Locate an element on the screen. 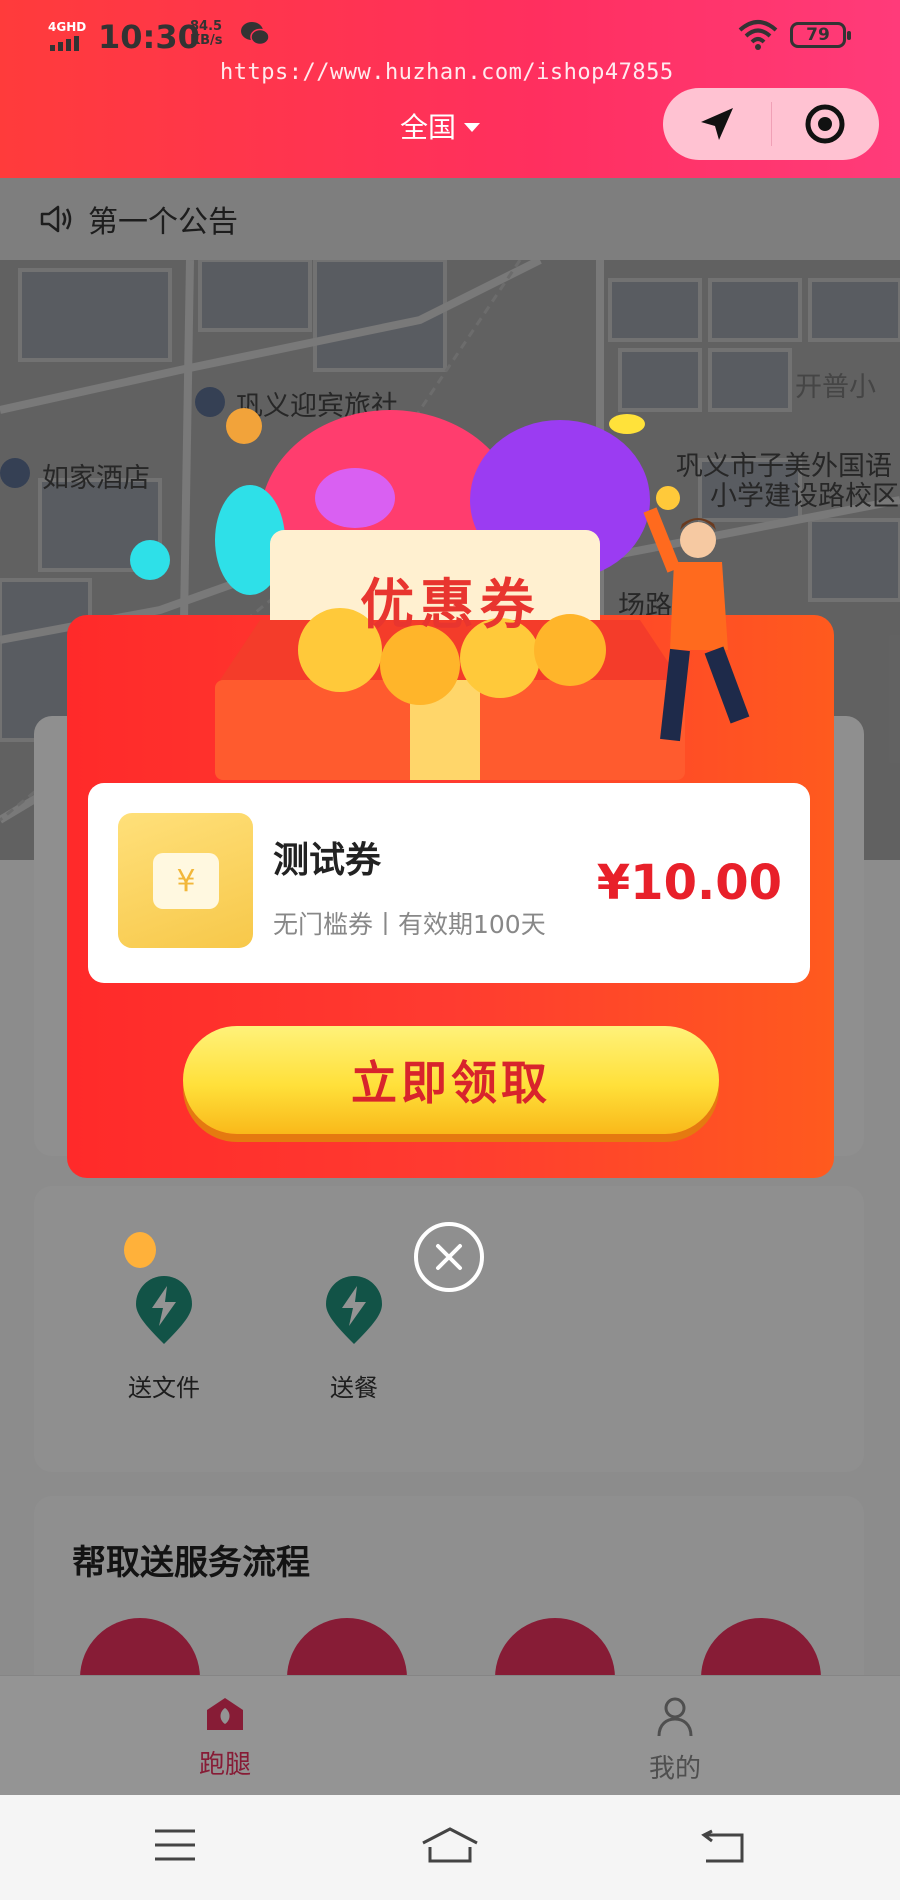  home-icon is located at coordinates (450, 1845).